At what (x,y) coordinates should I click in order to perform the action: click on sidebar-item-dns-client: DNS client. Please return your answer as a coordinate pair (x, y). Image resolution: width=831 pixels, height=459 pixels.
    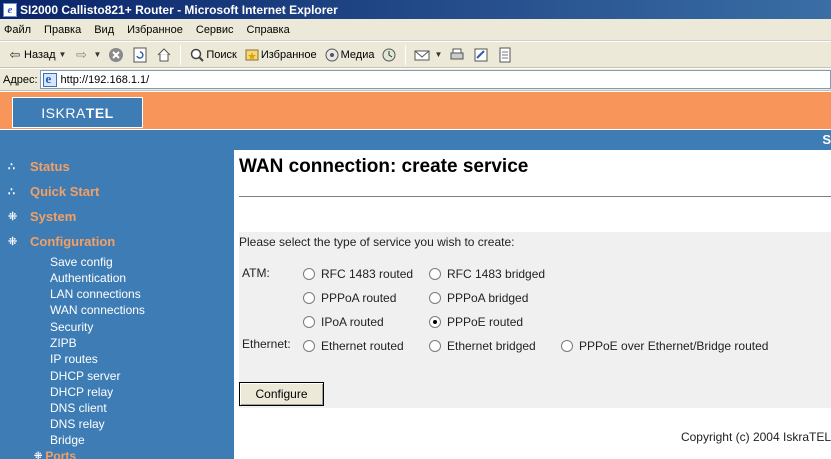
    Looking at the image, I should click on (78, 408).